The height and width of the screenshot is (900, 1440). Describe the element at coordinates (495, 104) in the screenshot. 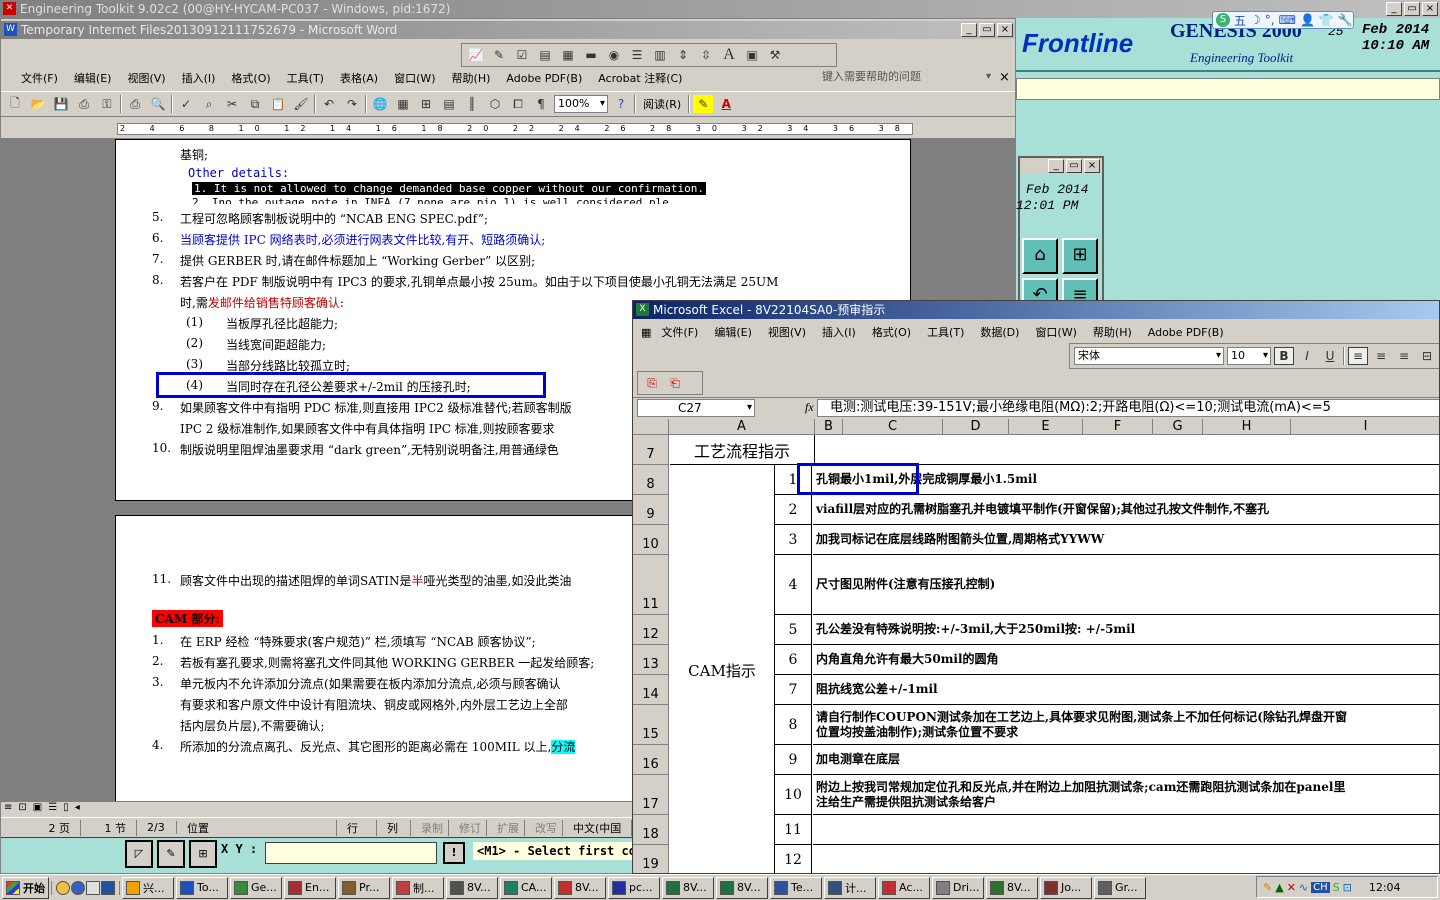

I see `drawing-icon: ⬡` at that location.